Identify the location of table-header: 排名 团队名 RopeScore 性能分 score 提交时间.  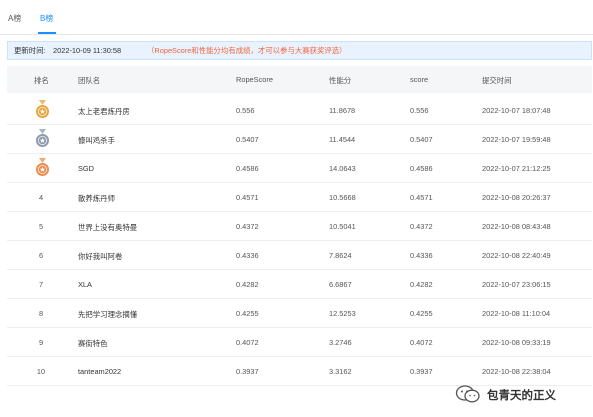
(299, 79).